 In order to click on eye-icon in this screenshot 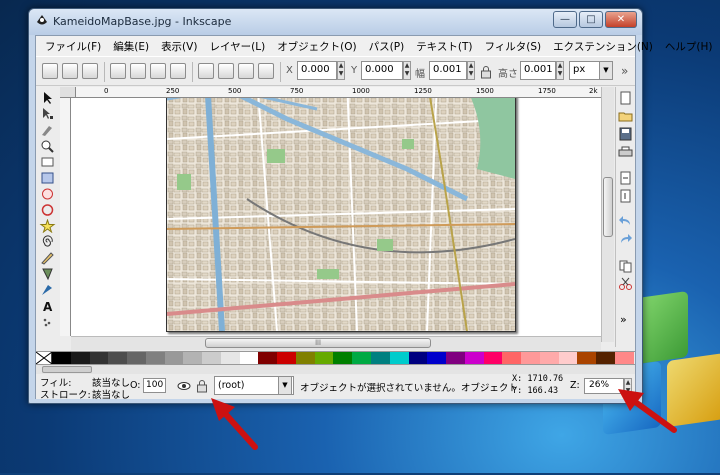, I will do `click(184, 386)`.